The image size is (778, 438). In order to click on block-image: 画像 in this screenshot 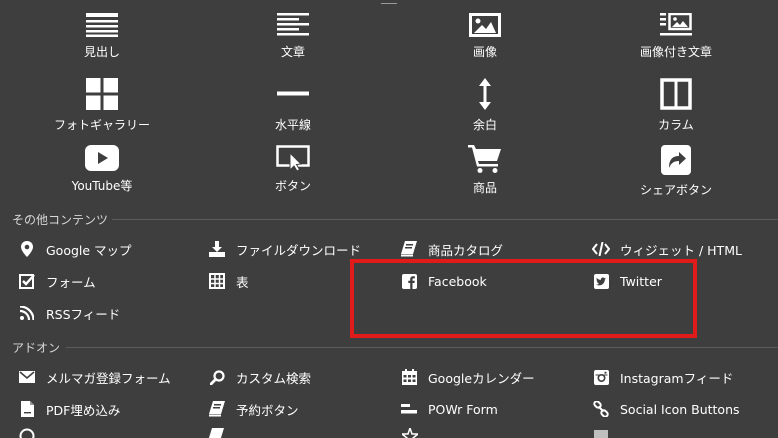, I will do `click(485, 36)`.